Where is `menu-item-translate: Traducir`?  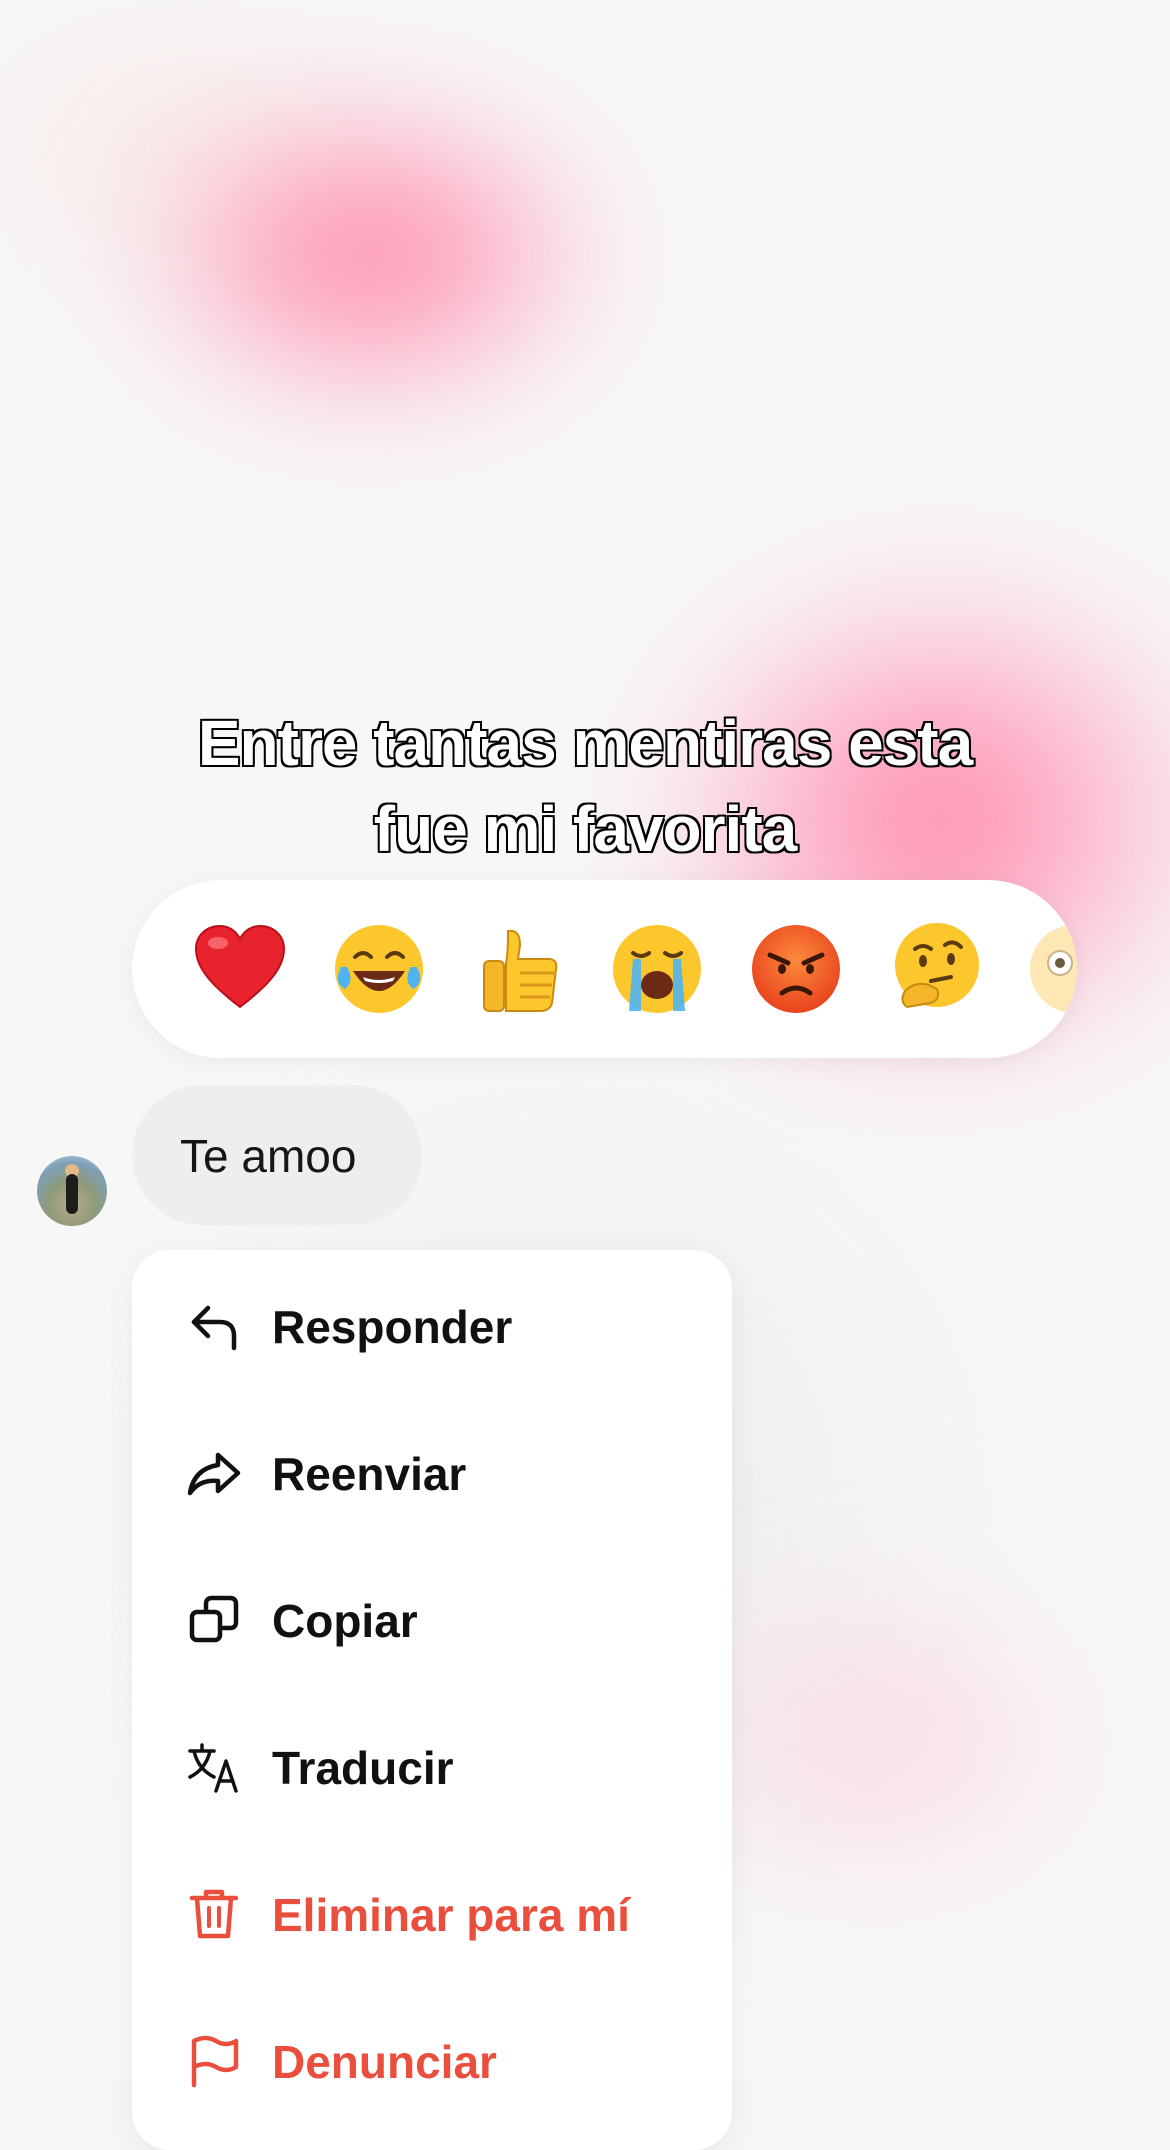 menu-item-translate: Traducir is located at coordinates (432, 1764).